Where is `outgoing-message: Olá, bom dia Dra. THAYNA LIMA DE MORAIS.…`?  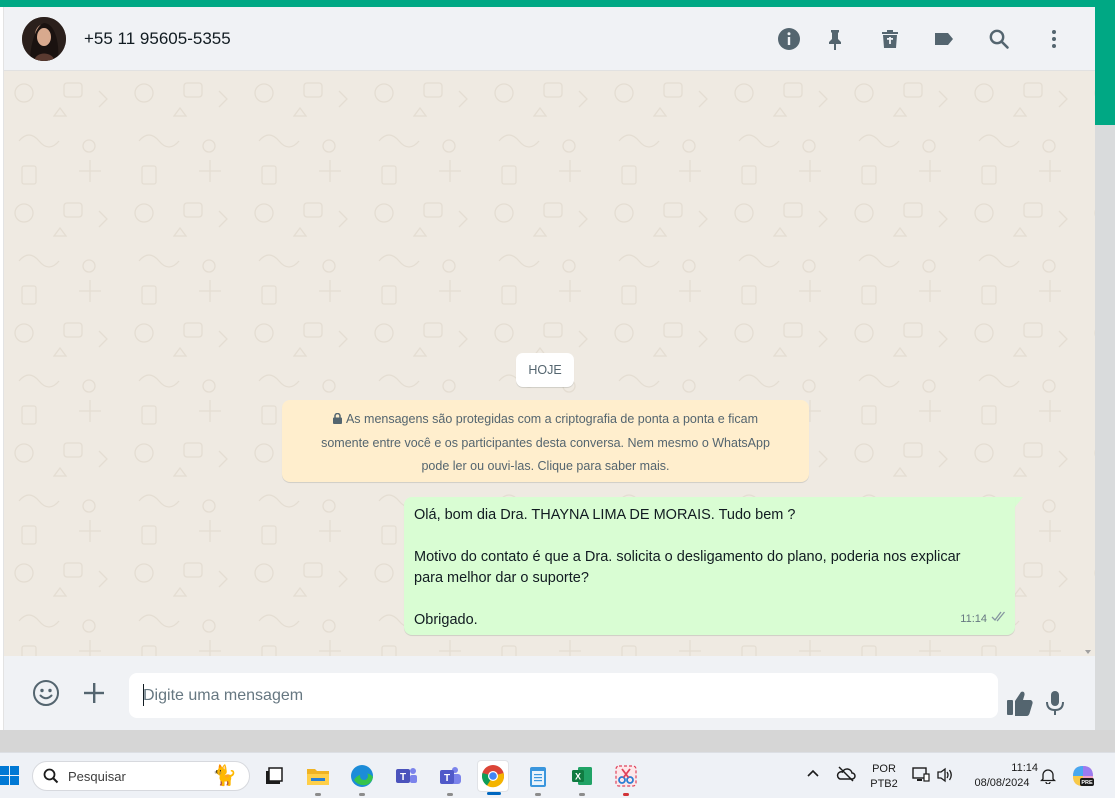
outgoing-message: Olá, bom dia Dra. THAYNA LIMA DE MORAIS.… is located at coordinates (709, 566).